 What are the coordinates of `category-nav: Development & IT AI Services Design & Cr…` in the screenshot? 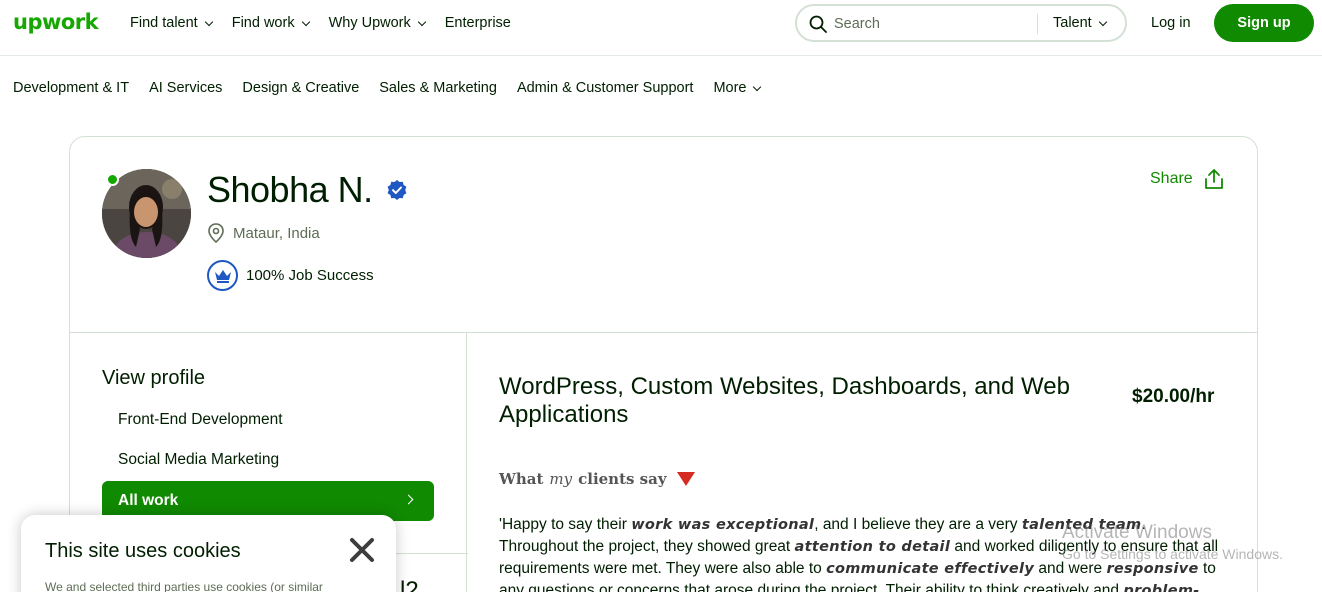 It's located at (396, 88).